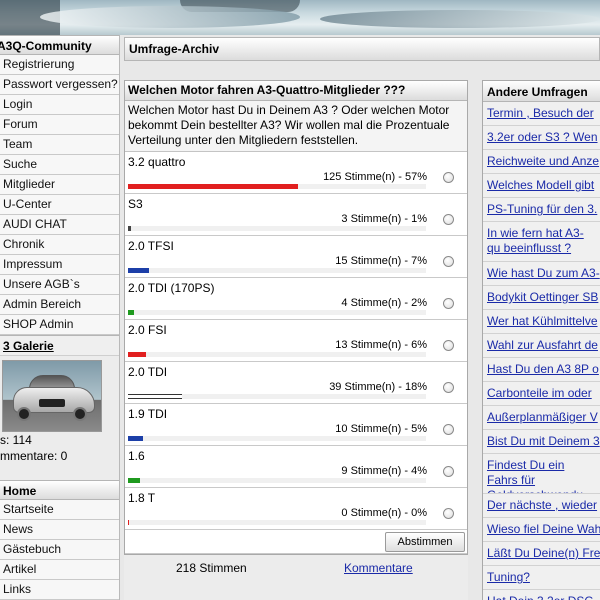  What do you see at coordinates (59, 325) in the screenshot?
I see `sidebar-item-community: SHOP Admin` at bounding box center [59, 325].